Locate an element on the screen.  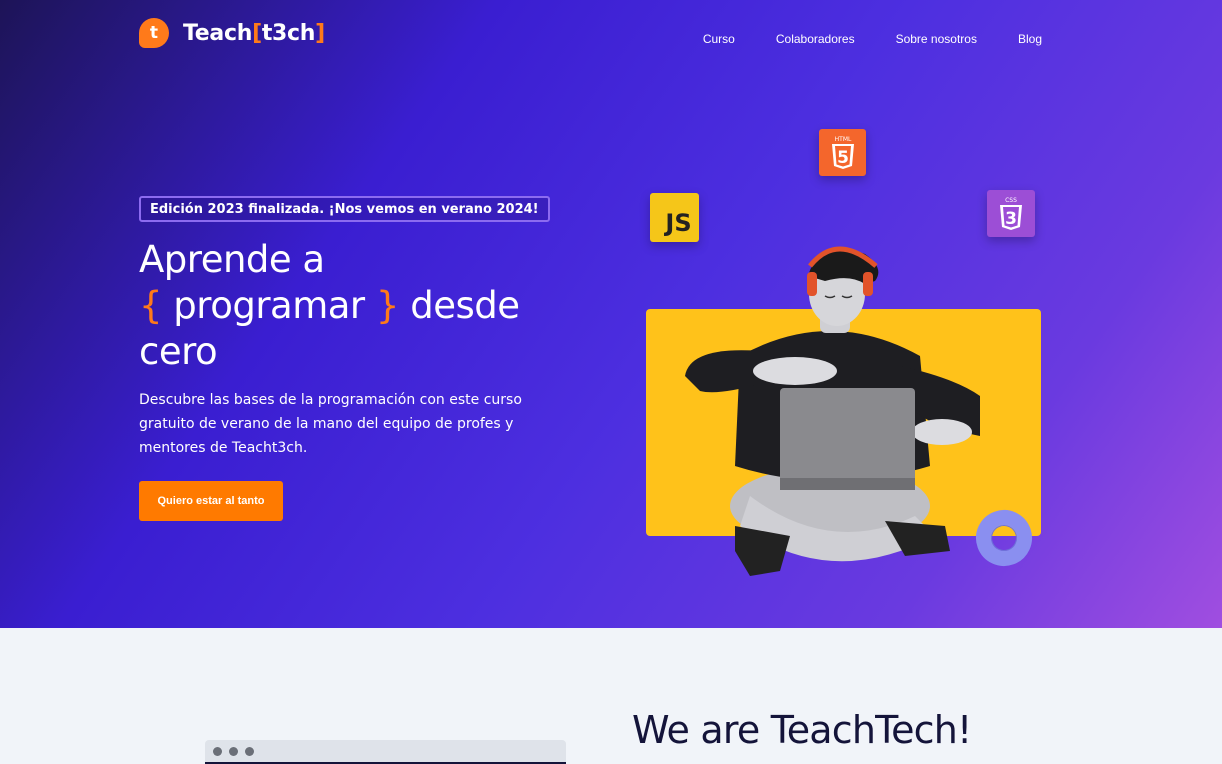
logo: t Teach[t3ch] is located at coordinates (232, 33).